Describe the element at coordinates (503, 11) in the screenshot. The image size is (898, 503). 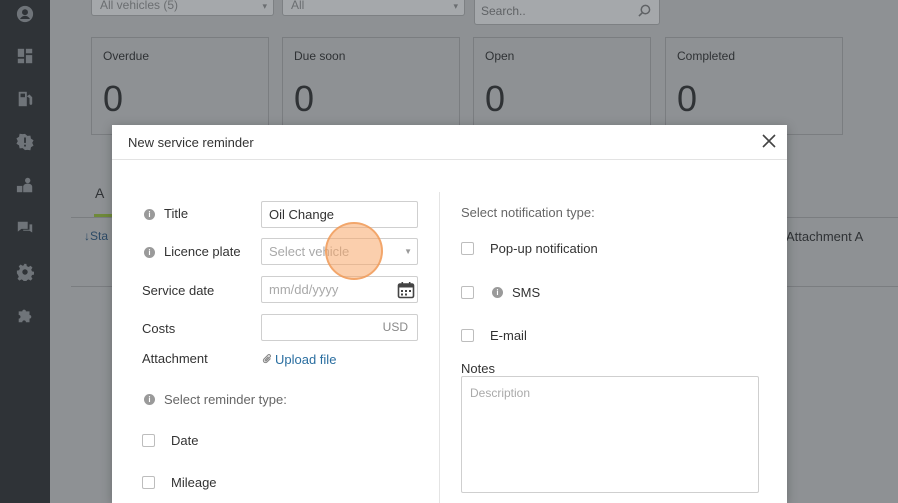
I see `search-placeholder: Search..` at that location.